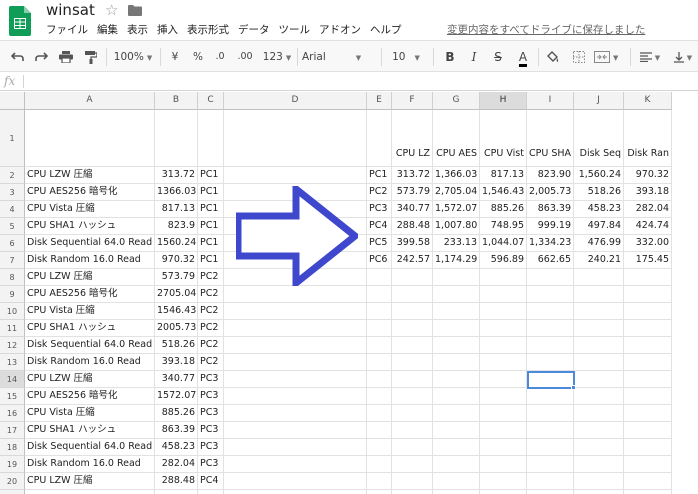 This screenshot has height=494, width=698. What do you see at coordinates (599, 175) in the screenshot?
I see `cell-j2: 1,560.24` at bounding box center [599, 175].